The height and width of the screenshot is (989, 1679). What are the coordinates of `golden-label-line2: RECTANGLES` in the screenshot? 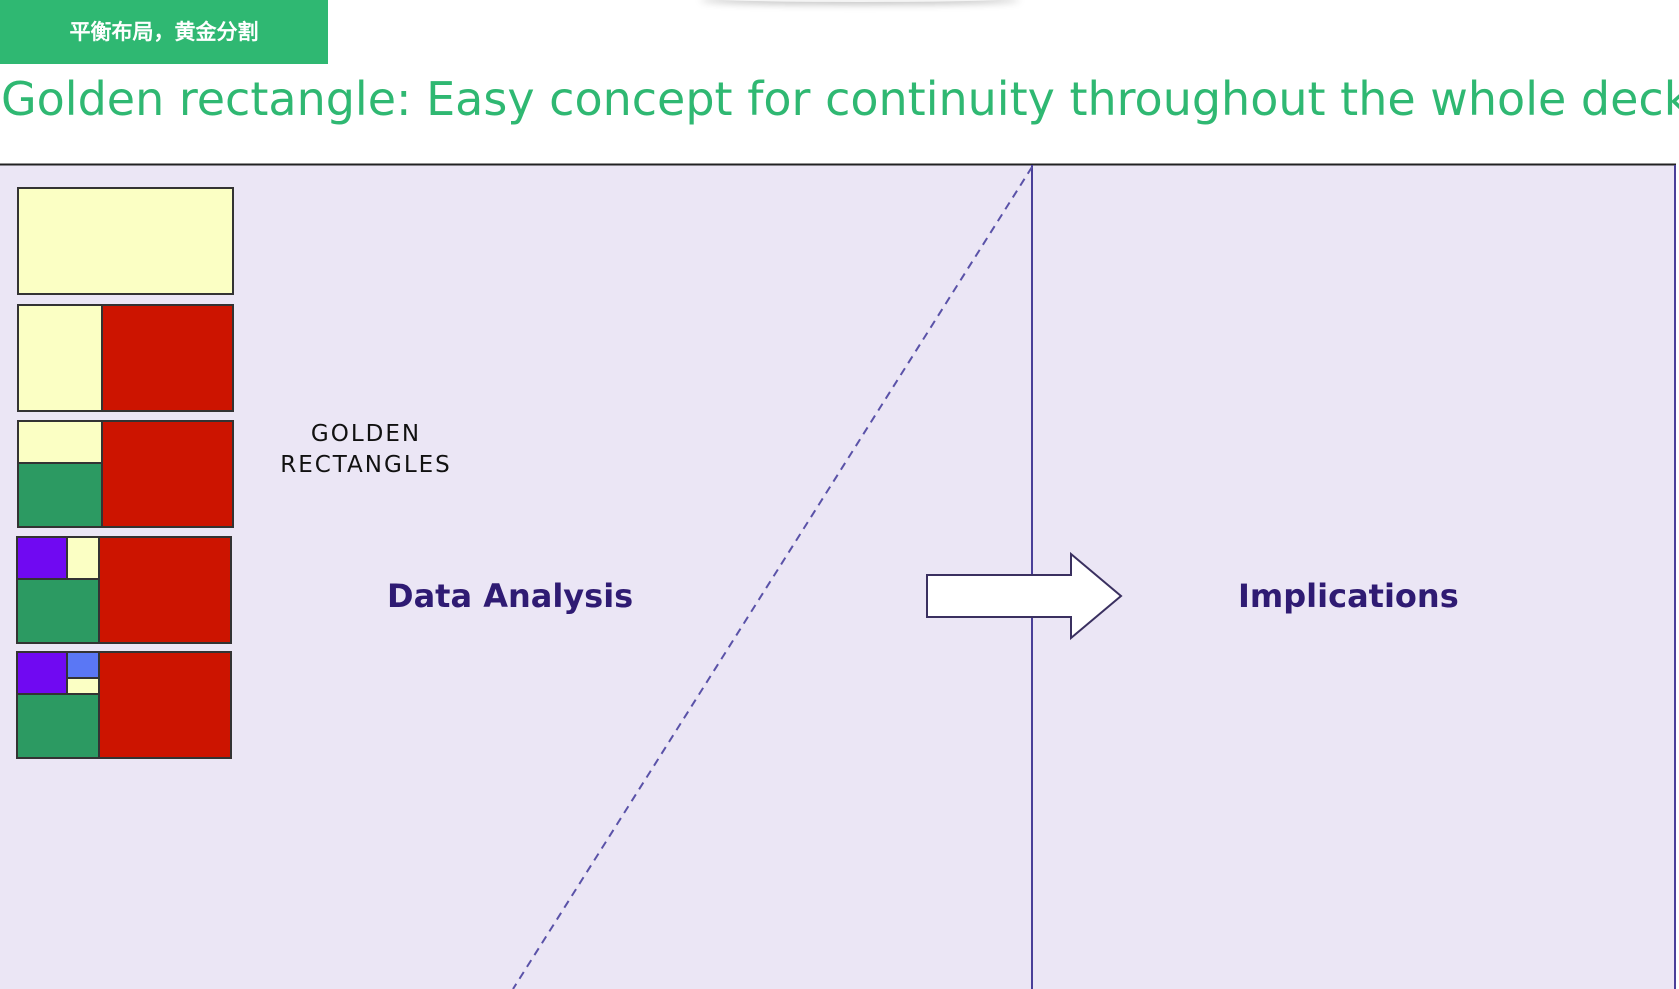 It's located at (366, 465).